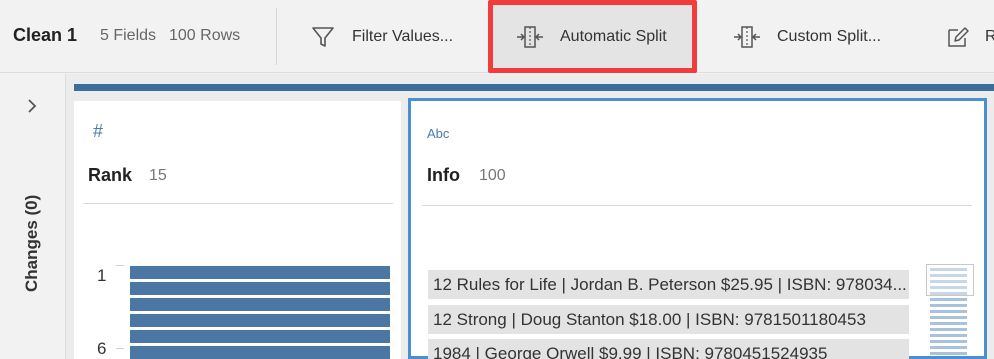  What do you see at coordinates (276, 36) in the screenshot?
I see `toolbar-divider` at bounding box center [276, 36].